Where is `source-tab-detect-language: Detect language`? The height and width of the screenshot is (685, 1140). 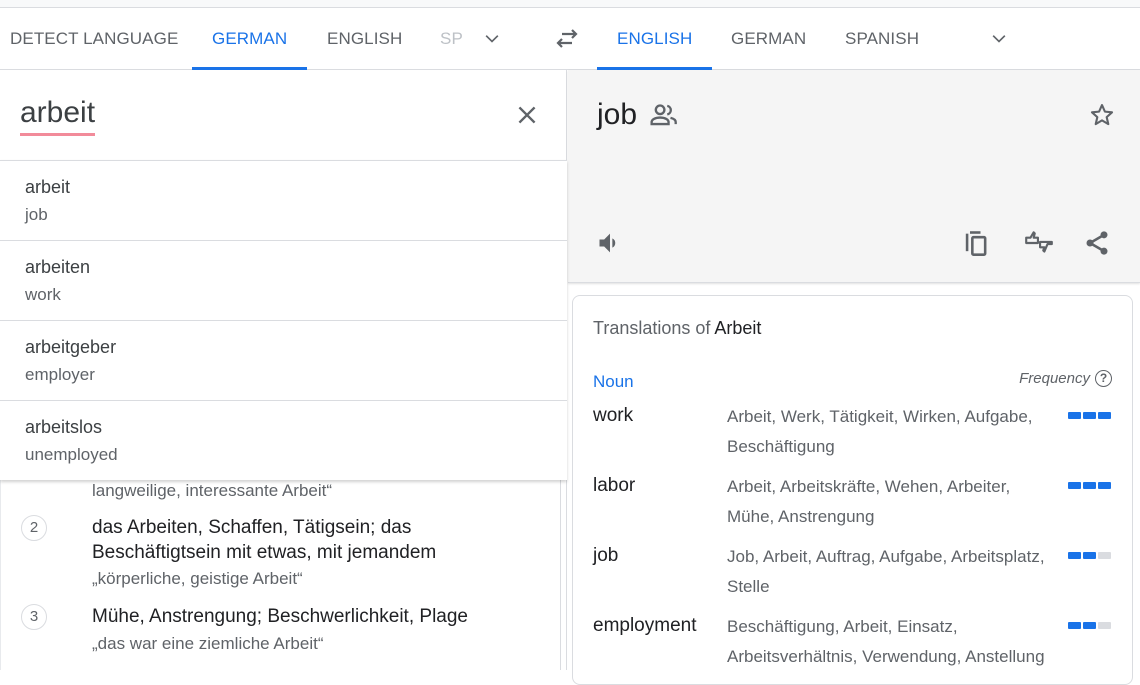 source-tab-detect-language: Detect language is located at coordinates (94, 39).